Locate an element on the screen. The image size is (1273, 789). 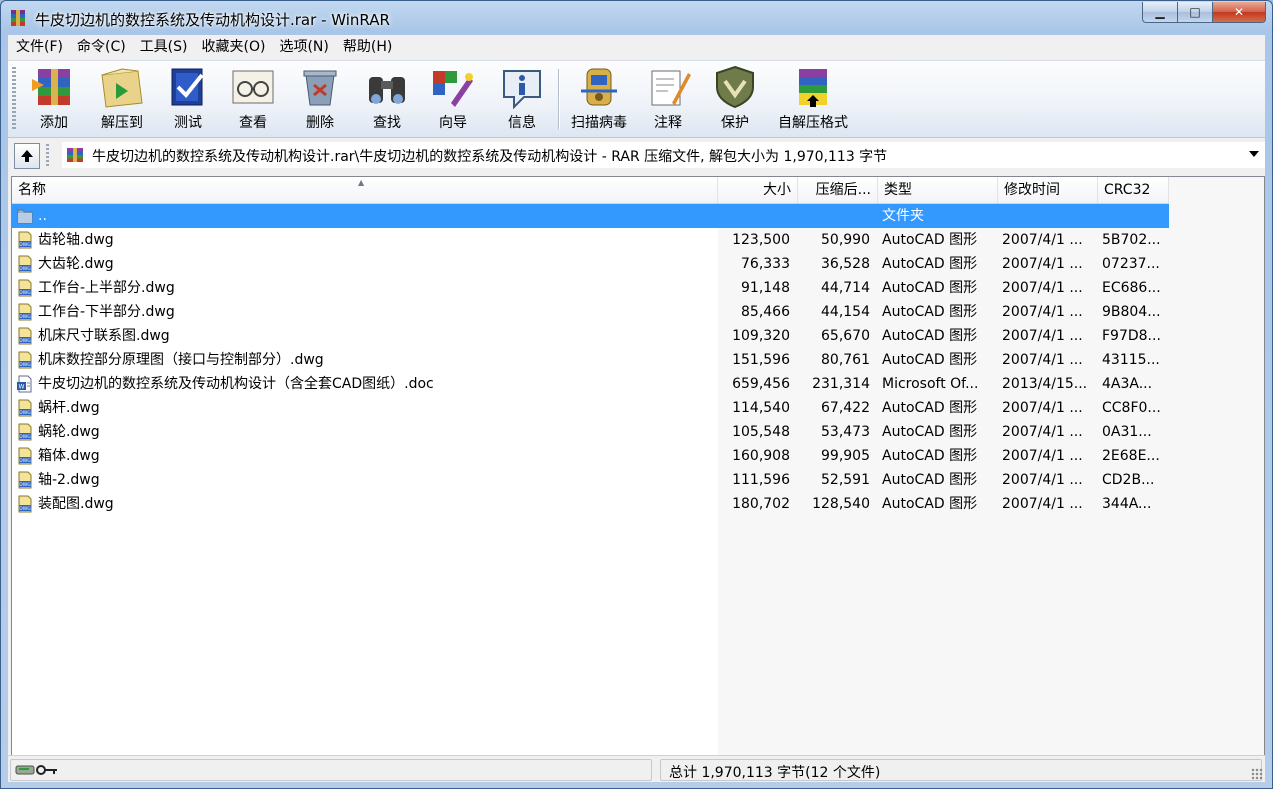
toolbar-info-button: 信息 is located at coordinates (522, 99).